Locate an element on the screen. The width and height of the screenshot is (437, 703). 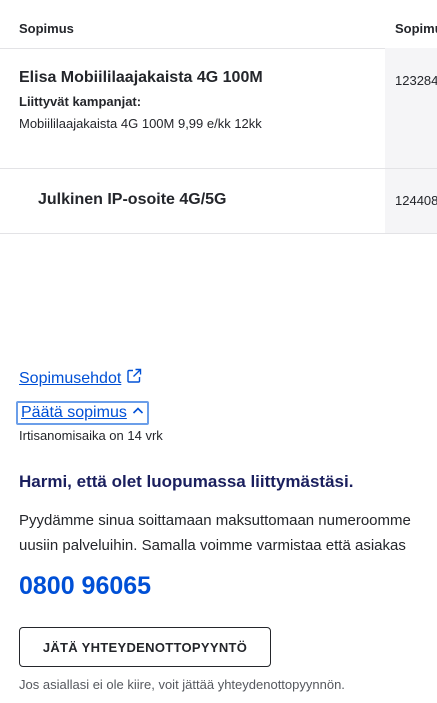
contact-request-button: JÄTÄ YHTEYDENOTTOPYYNTÖ is located at coordinates (145, 647).